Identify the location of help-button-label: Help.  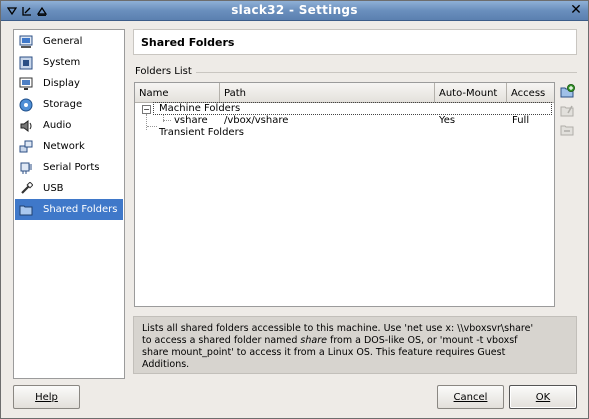
(46, 397).